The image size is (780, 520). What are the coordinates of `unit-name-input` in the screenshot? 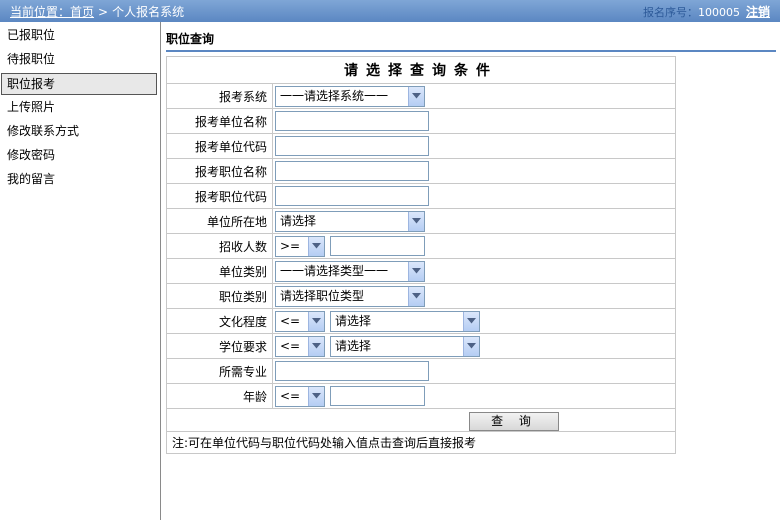 It's located at (352, 121).